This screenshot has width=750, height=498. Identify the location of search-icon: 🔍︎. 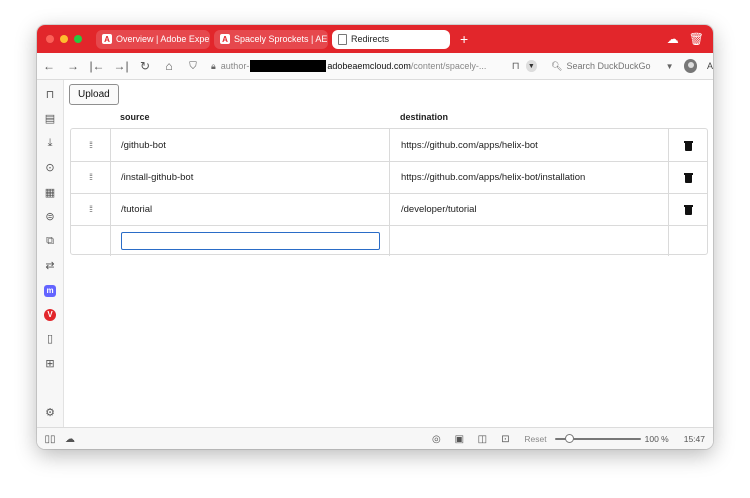
(557, 65).